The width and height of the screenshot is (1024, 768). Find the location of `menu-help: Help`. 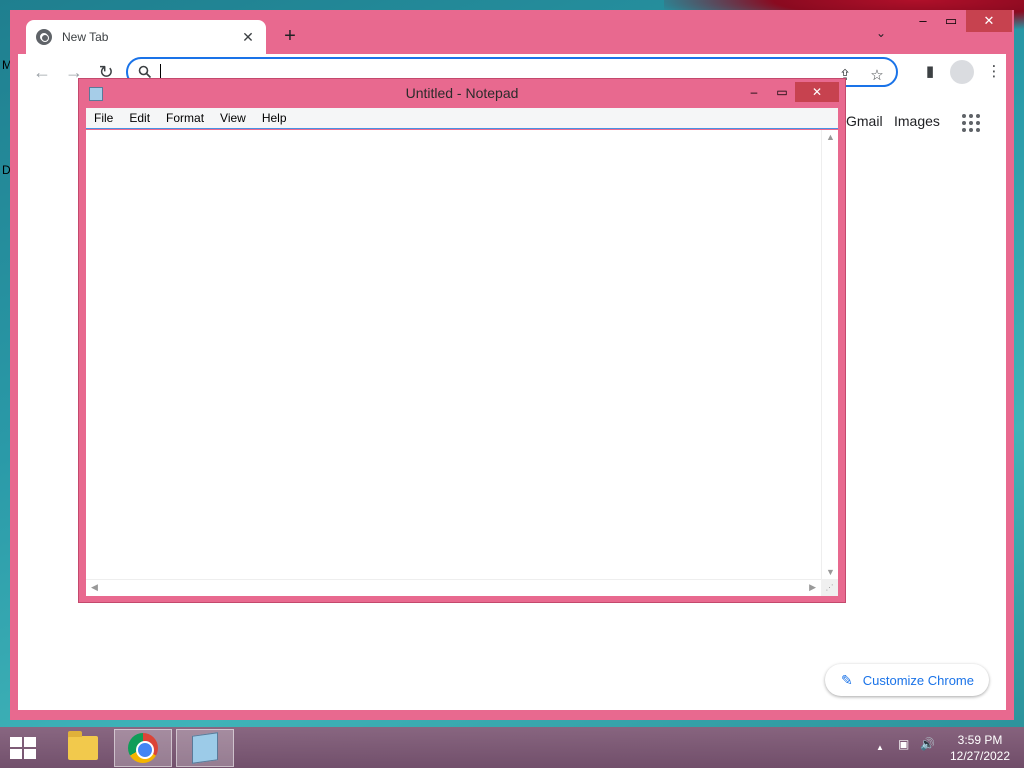

menu-help: Help is located at coordinates (274, 118).